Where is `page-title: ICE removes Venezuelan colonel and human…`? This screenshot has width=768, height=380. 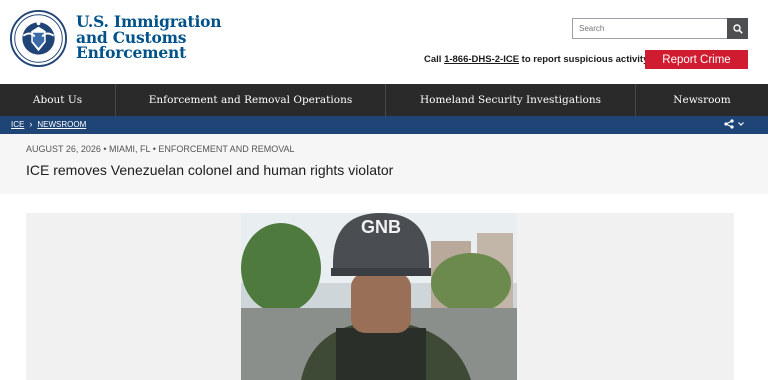 page-title: ICE removes Venezuelan colonel and human… is located at coordinates (210, 170).